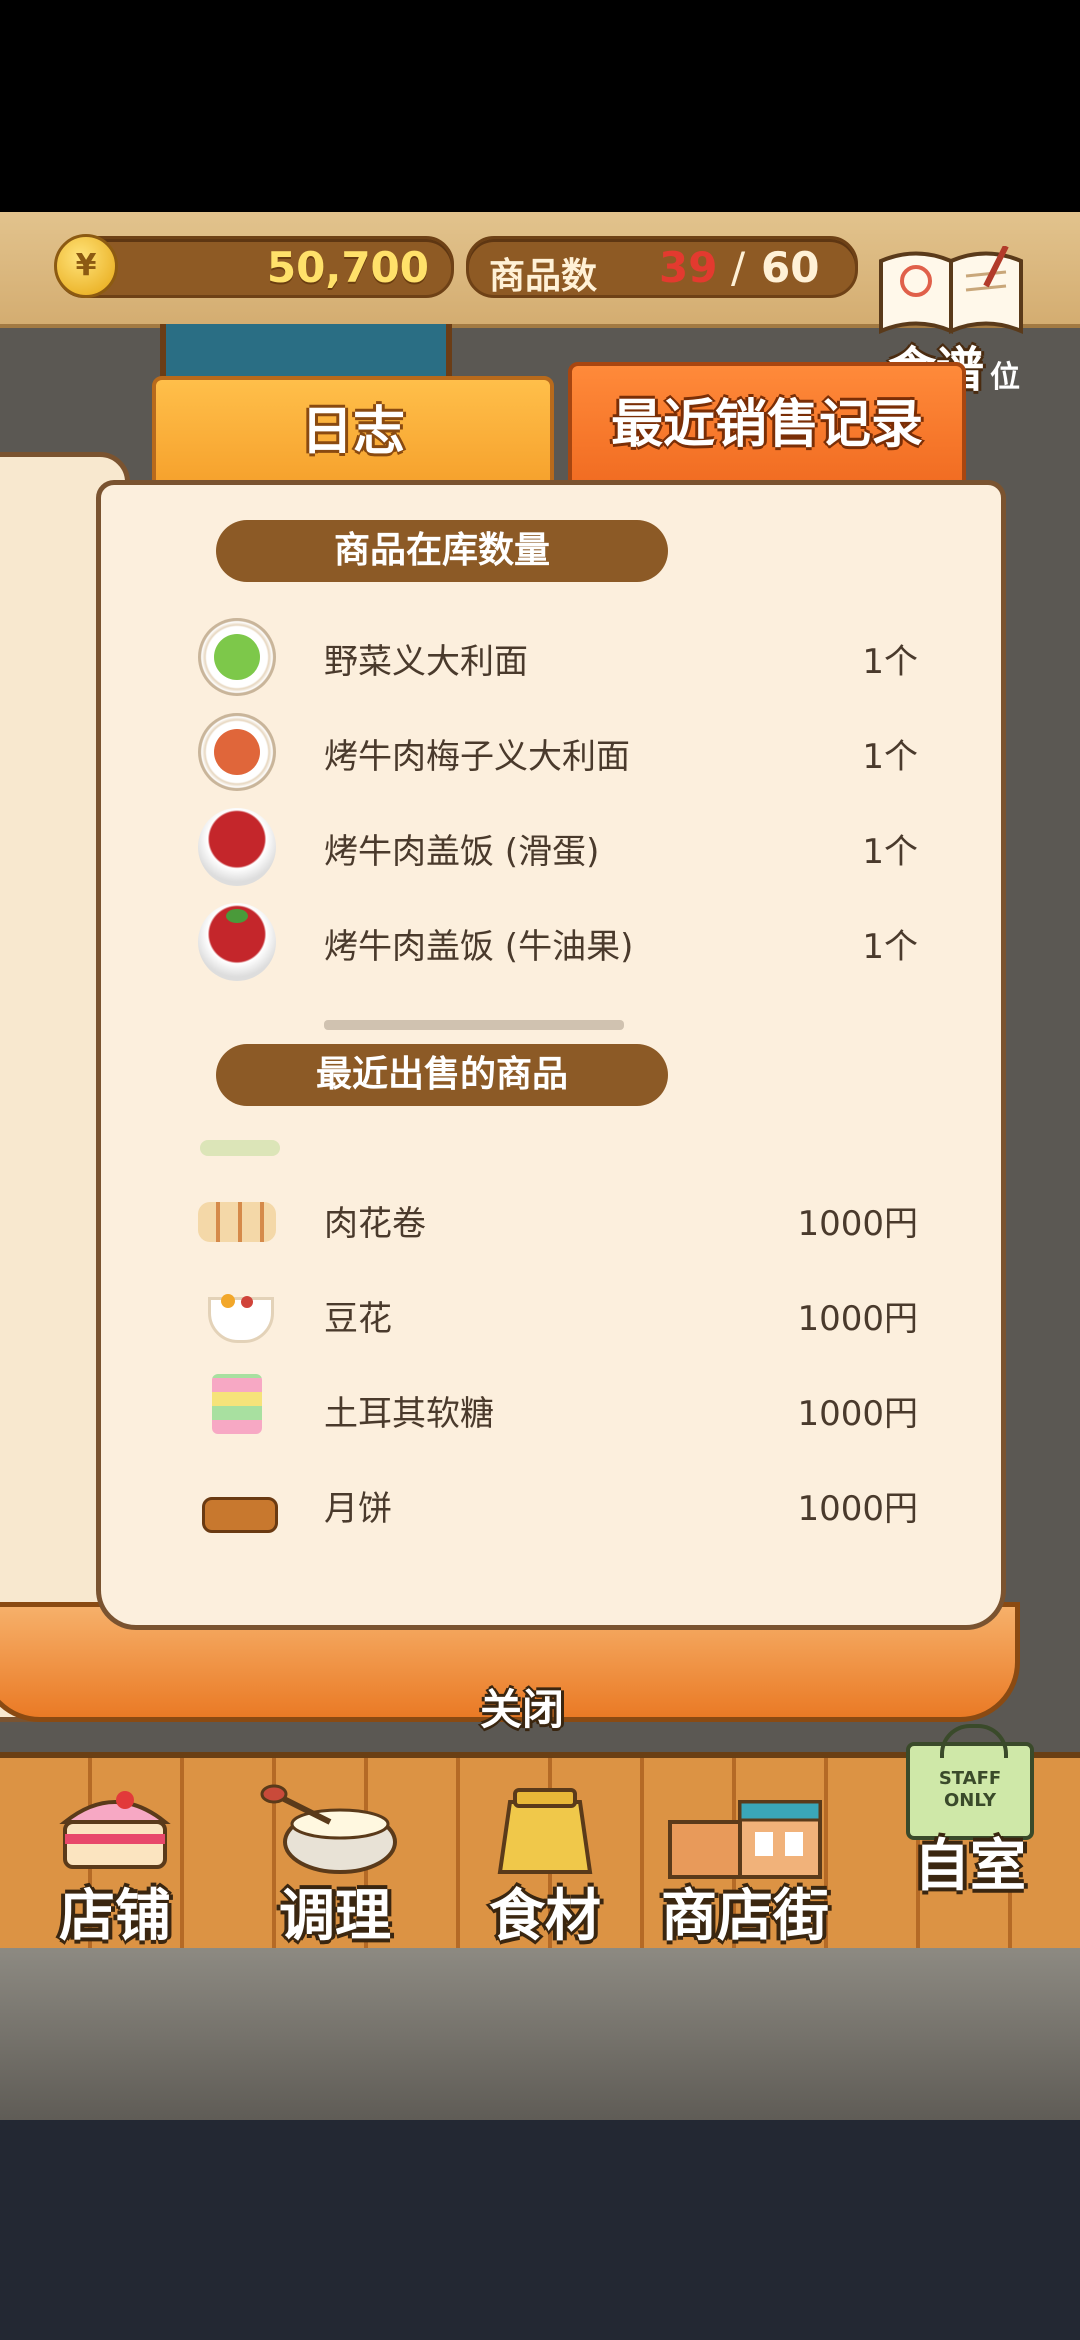  What do you see at coordinates (688, 267) in the screenshot?
I see `item-count-current: 39` at bounding box center [688, 267].